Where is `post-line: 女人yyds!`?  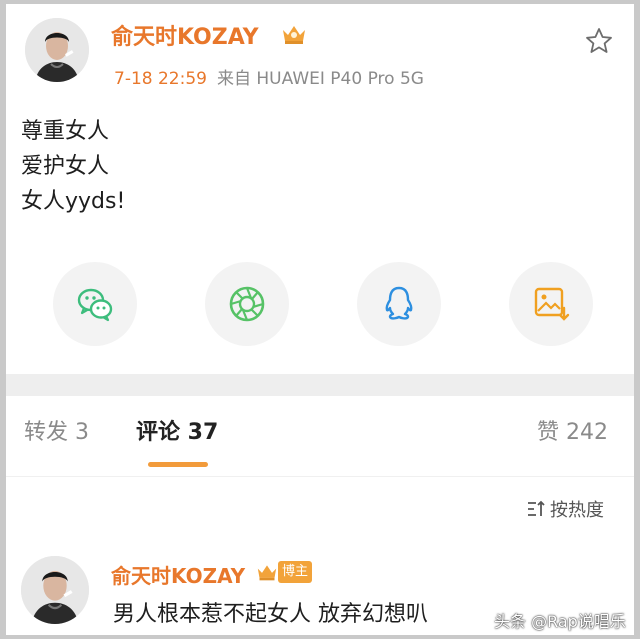
post-line: 女人yyds! is located at coordinates (73, 201).